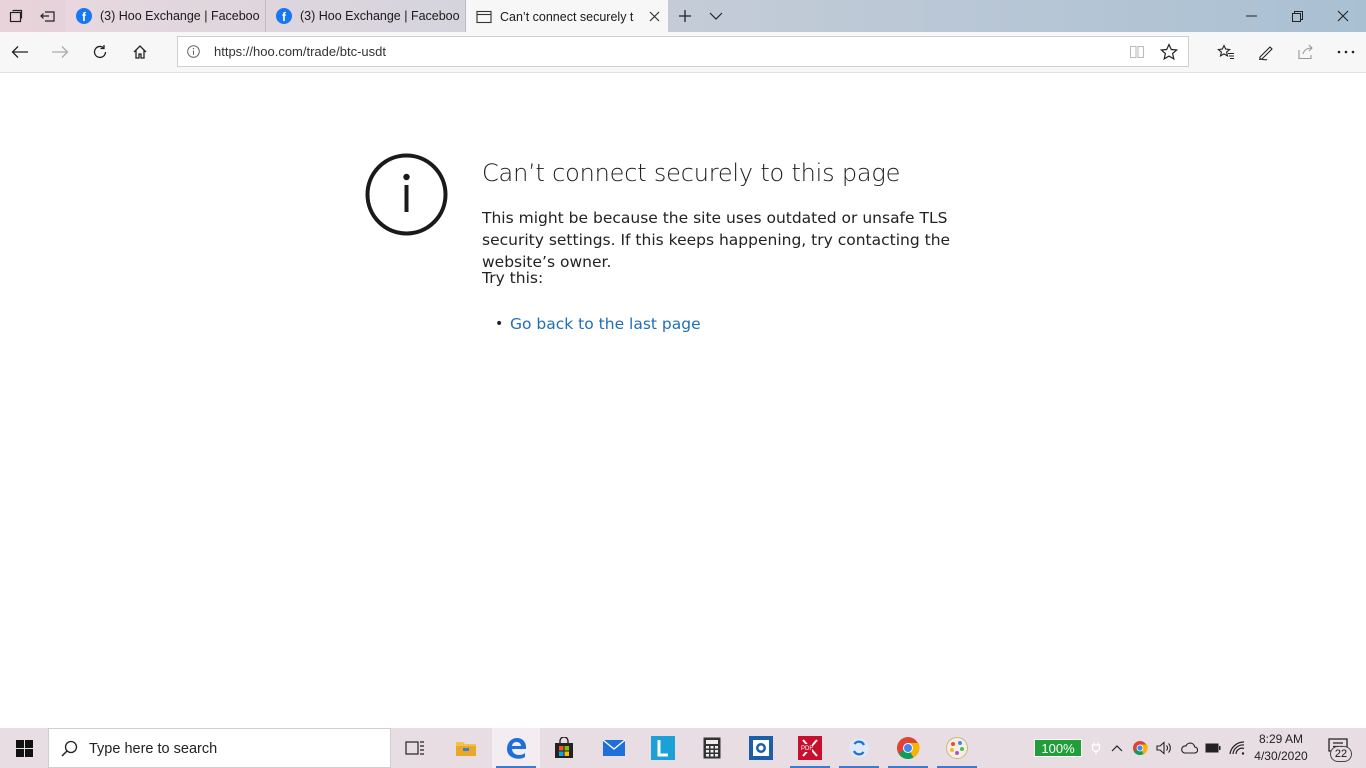 The height and width of the screenshot is (768, 1366). Describe the element at coordinates (605, 324) in the screenshot. I see `go-back-link: Go back to the last page` at that location.